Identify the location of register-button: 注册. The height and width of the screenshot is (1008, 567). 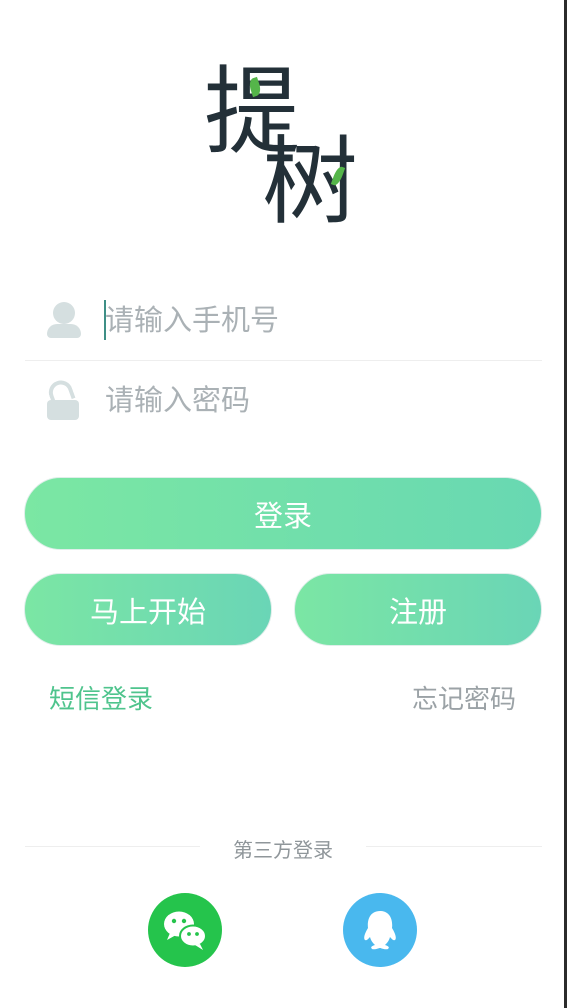
(418, 609).